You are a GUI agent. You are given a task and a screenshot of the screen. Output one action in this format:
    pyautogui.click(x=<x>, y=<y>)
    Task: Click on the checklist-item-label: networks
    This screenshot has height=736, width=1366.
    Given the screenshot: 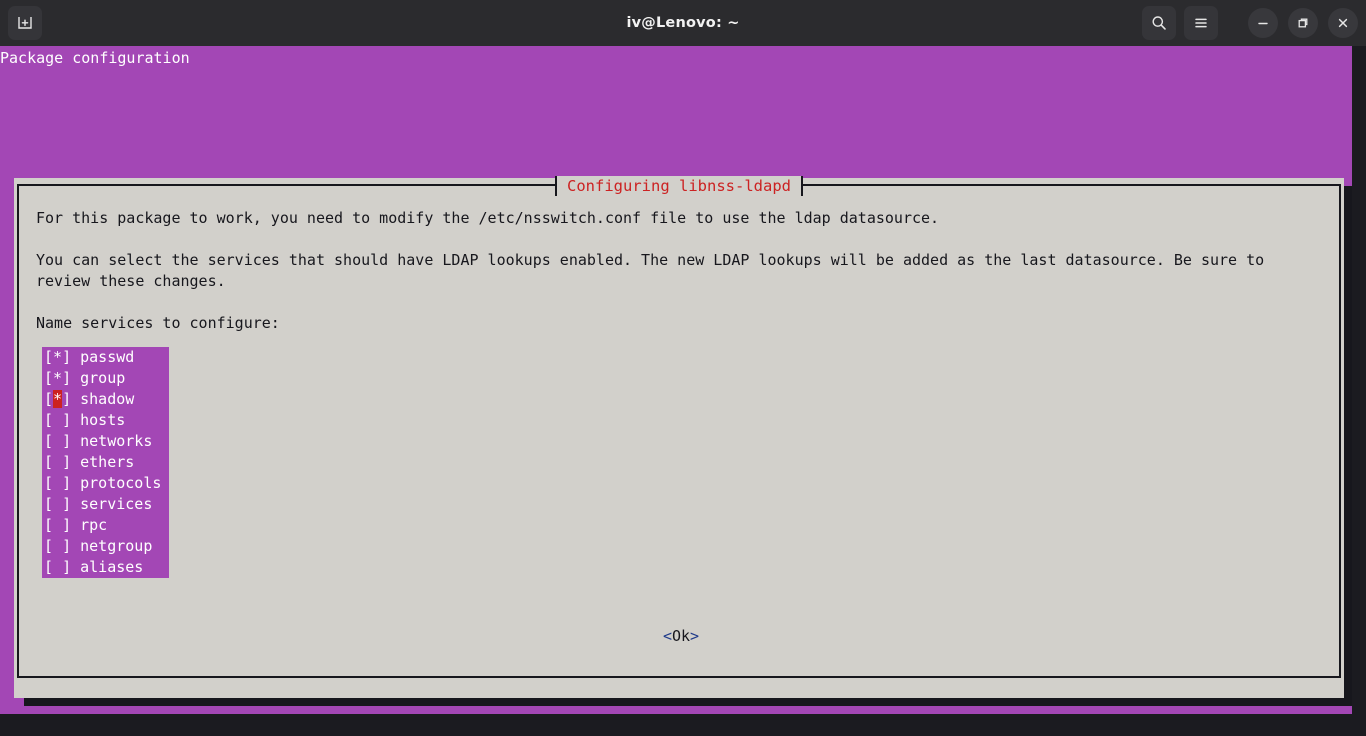 What is the action you would take?
    pyautogui.click(x=116, y=441)
    